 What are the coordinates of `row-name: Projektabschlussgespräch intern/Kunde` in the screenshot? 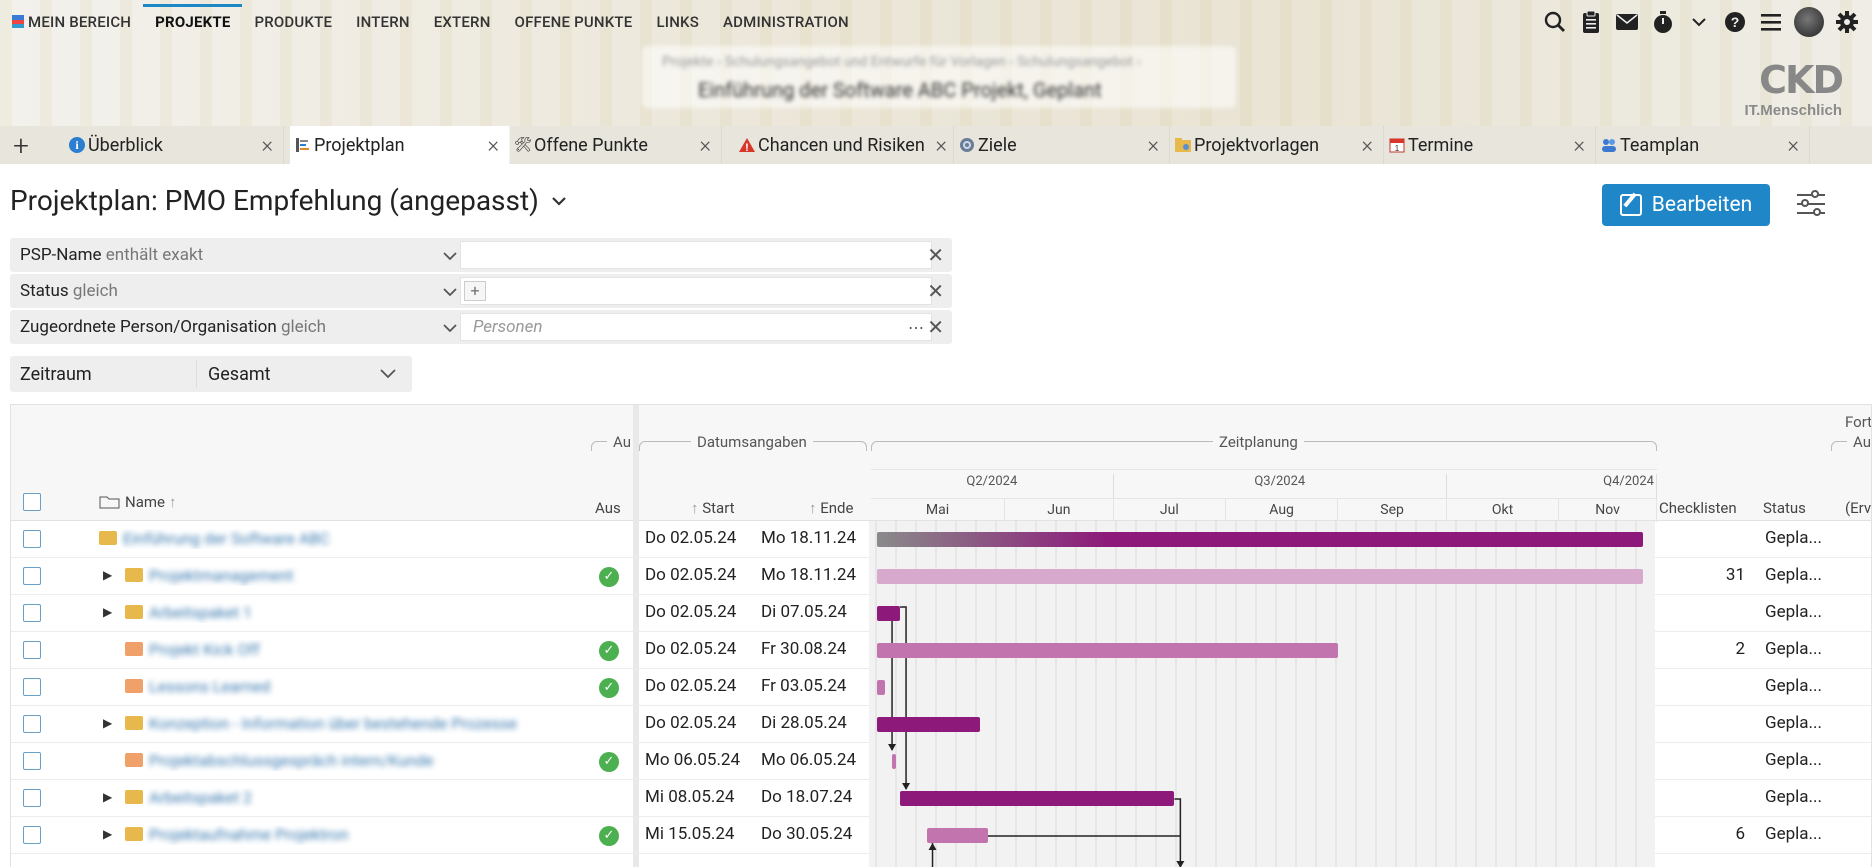 It's located at (355, 761).